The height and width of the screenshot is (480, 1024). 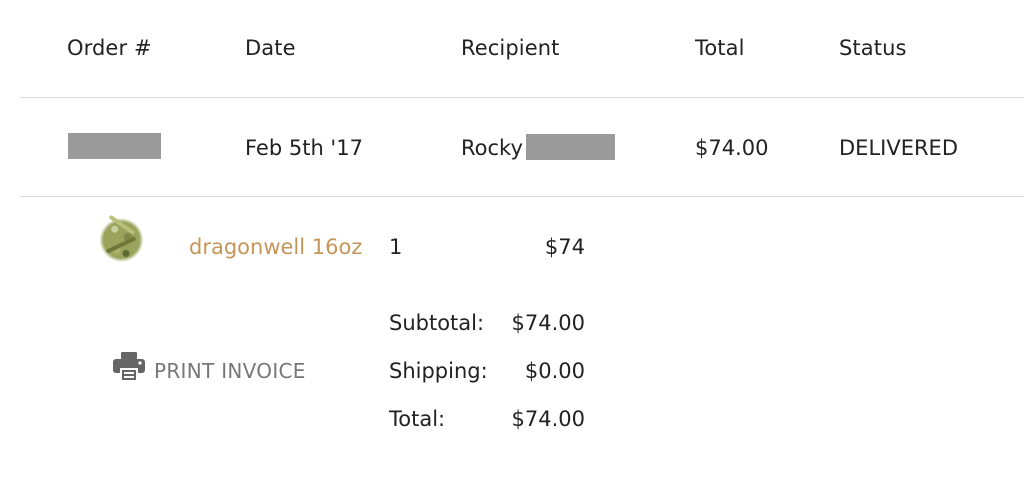 I want to click on order-recipient-first-name: Rocky, so click(x=492, y=148).